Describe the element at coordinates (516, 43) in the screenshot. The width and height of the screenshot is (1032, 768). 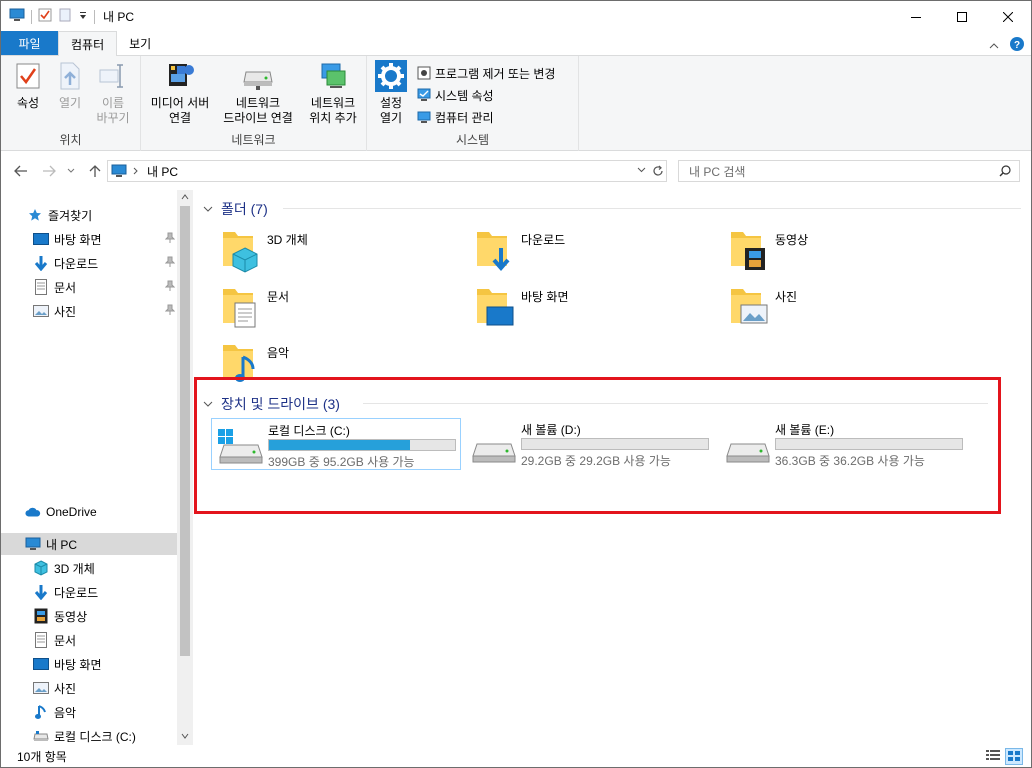
I see `ribbon-tabs: 파일 컴퓨터 보기 ?` at that location.